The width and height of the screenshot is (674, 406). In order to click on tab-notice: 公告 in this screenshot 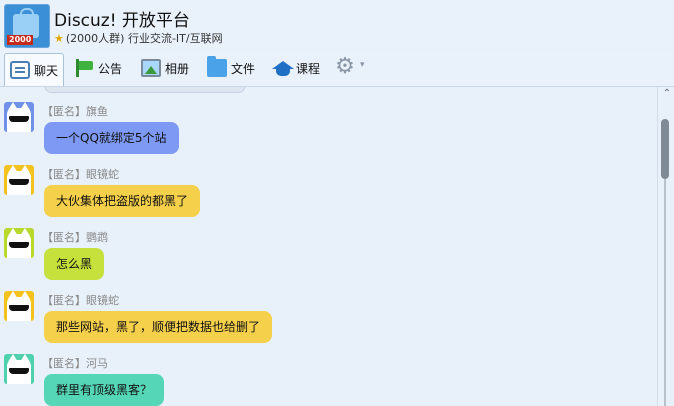, I will do `click(98, 68)`.